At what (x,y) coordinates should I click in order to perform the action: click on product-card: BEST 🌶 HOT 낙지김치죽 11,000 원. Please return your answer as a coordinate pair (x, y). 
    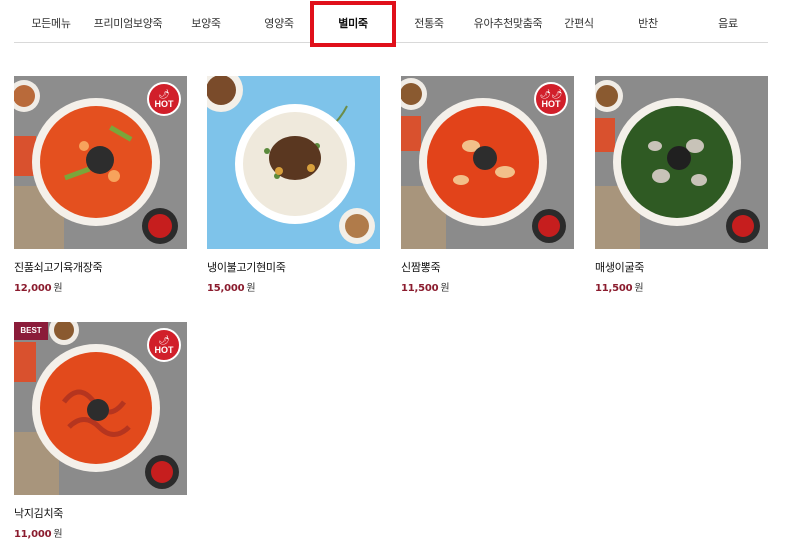
    Looking at the image, I should click on (100, 431).